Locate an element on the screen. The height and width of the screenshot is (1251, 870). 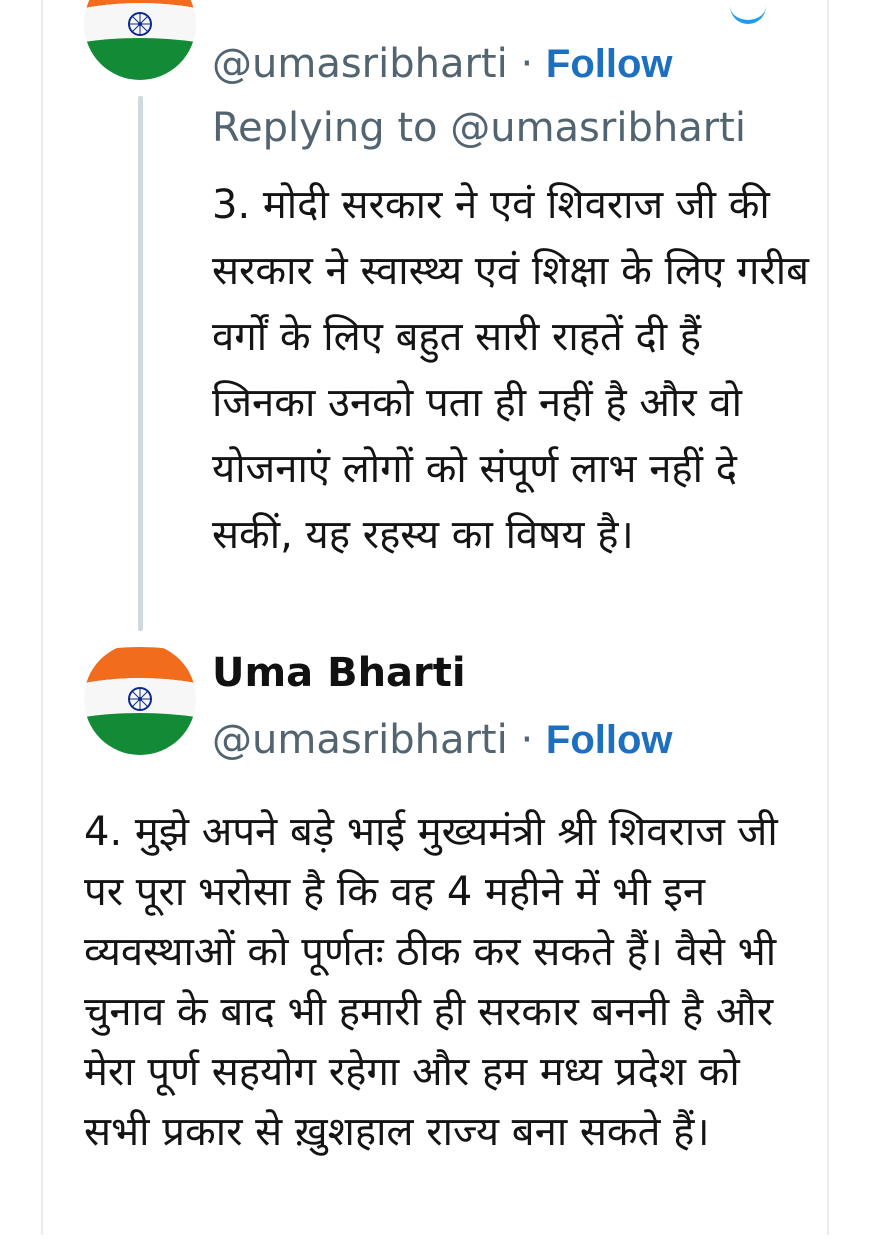
top-follow-button: Follow is located at coordinates (609, 64).